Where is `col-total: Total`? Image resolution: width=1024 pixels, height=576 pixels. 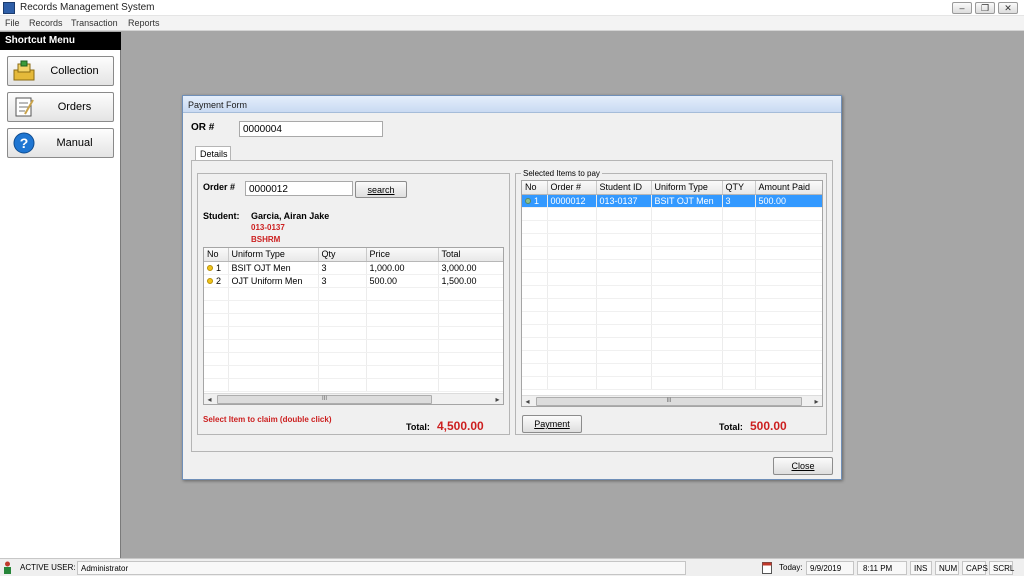 col-total: Total is located at coordinates (470, 255).